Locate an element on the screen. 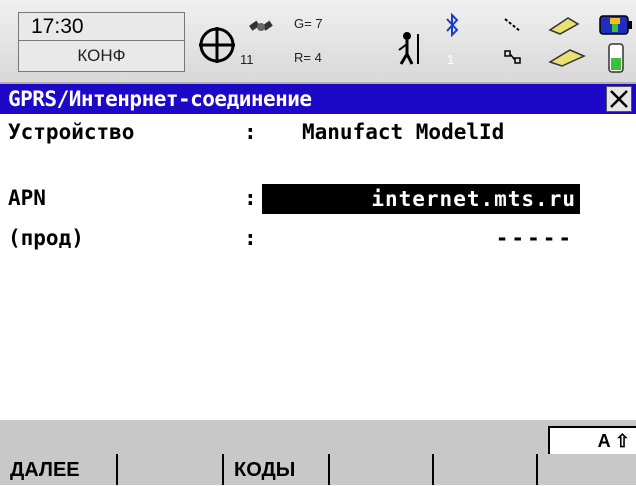 The image size is (636, 486). network-icon is located at coordinates (512, 57).